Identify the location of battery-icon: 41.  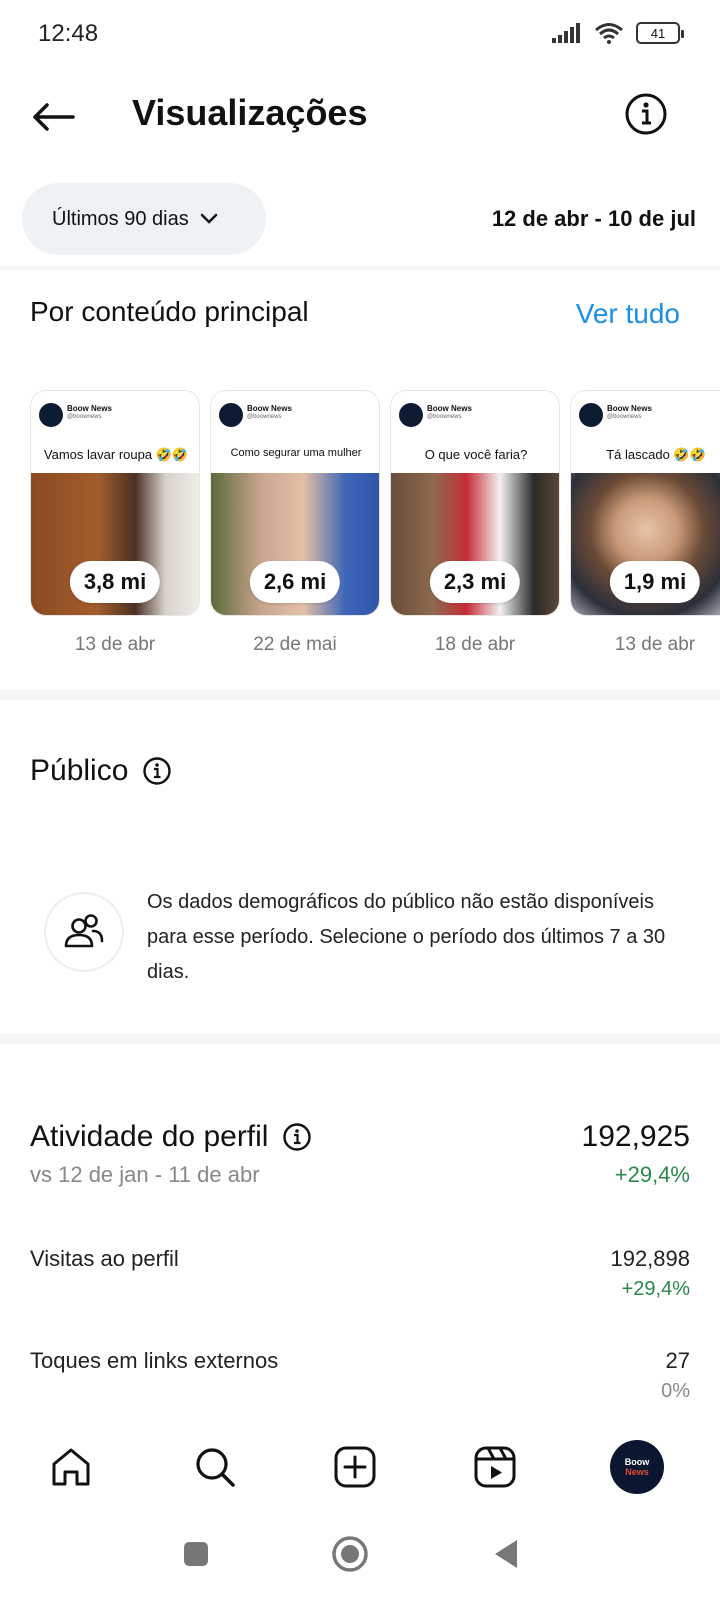
(660, 33).